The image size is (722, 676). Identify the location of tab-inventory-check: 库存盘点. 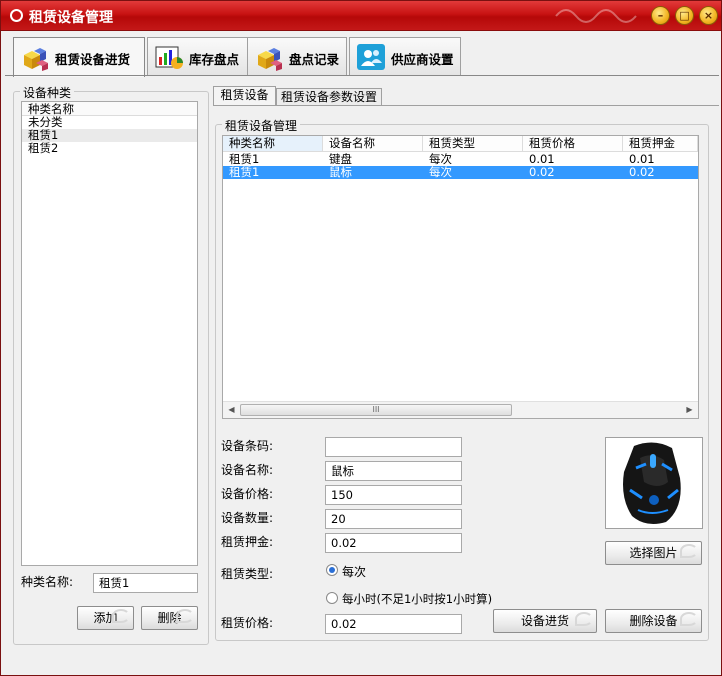
(201, 56).